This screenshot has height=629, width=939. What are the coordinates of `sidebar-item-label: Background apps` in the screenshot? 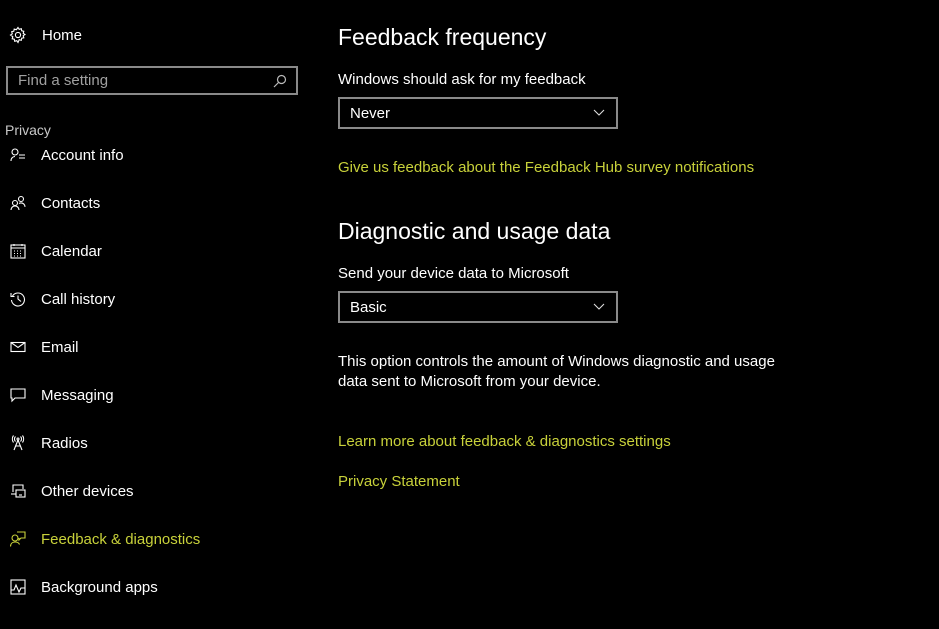 It's located at (99, 587).